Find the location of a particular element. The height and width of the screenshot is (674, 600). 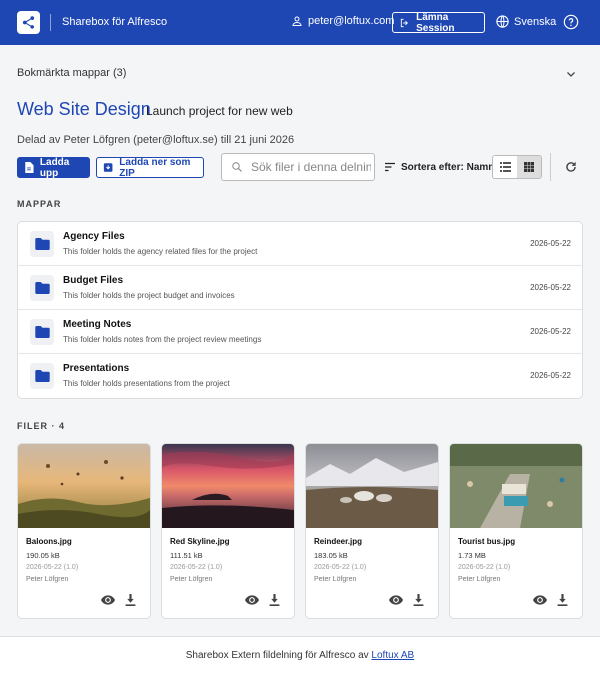

language-label: Svenska is located at coordinates (535, 21).